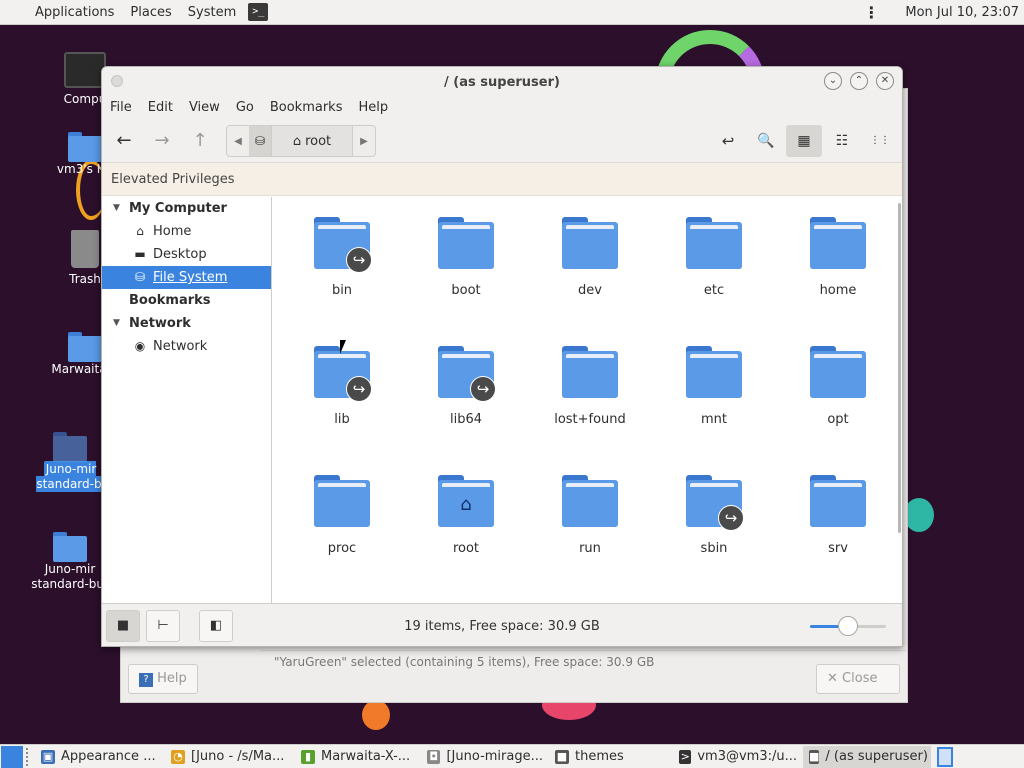 This screenshot has height=768, width=1024. I want to click on sidebar-section-my-computer: ▼ My Computer, so click(186, 208).